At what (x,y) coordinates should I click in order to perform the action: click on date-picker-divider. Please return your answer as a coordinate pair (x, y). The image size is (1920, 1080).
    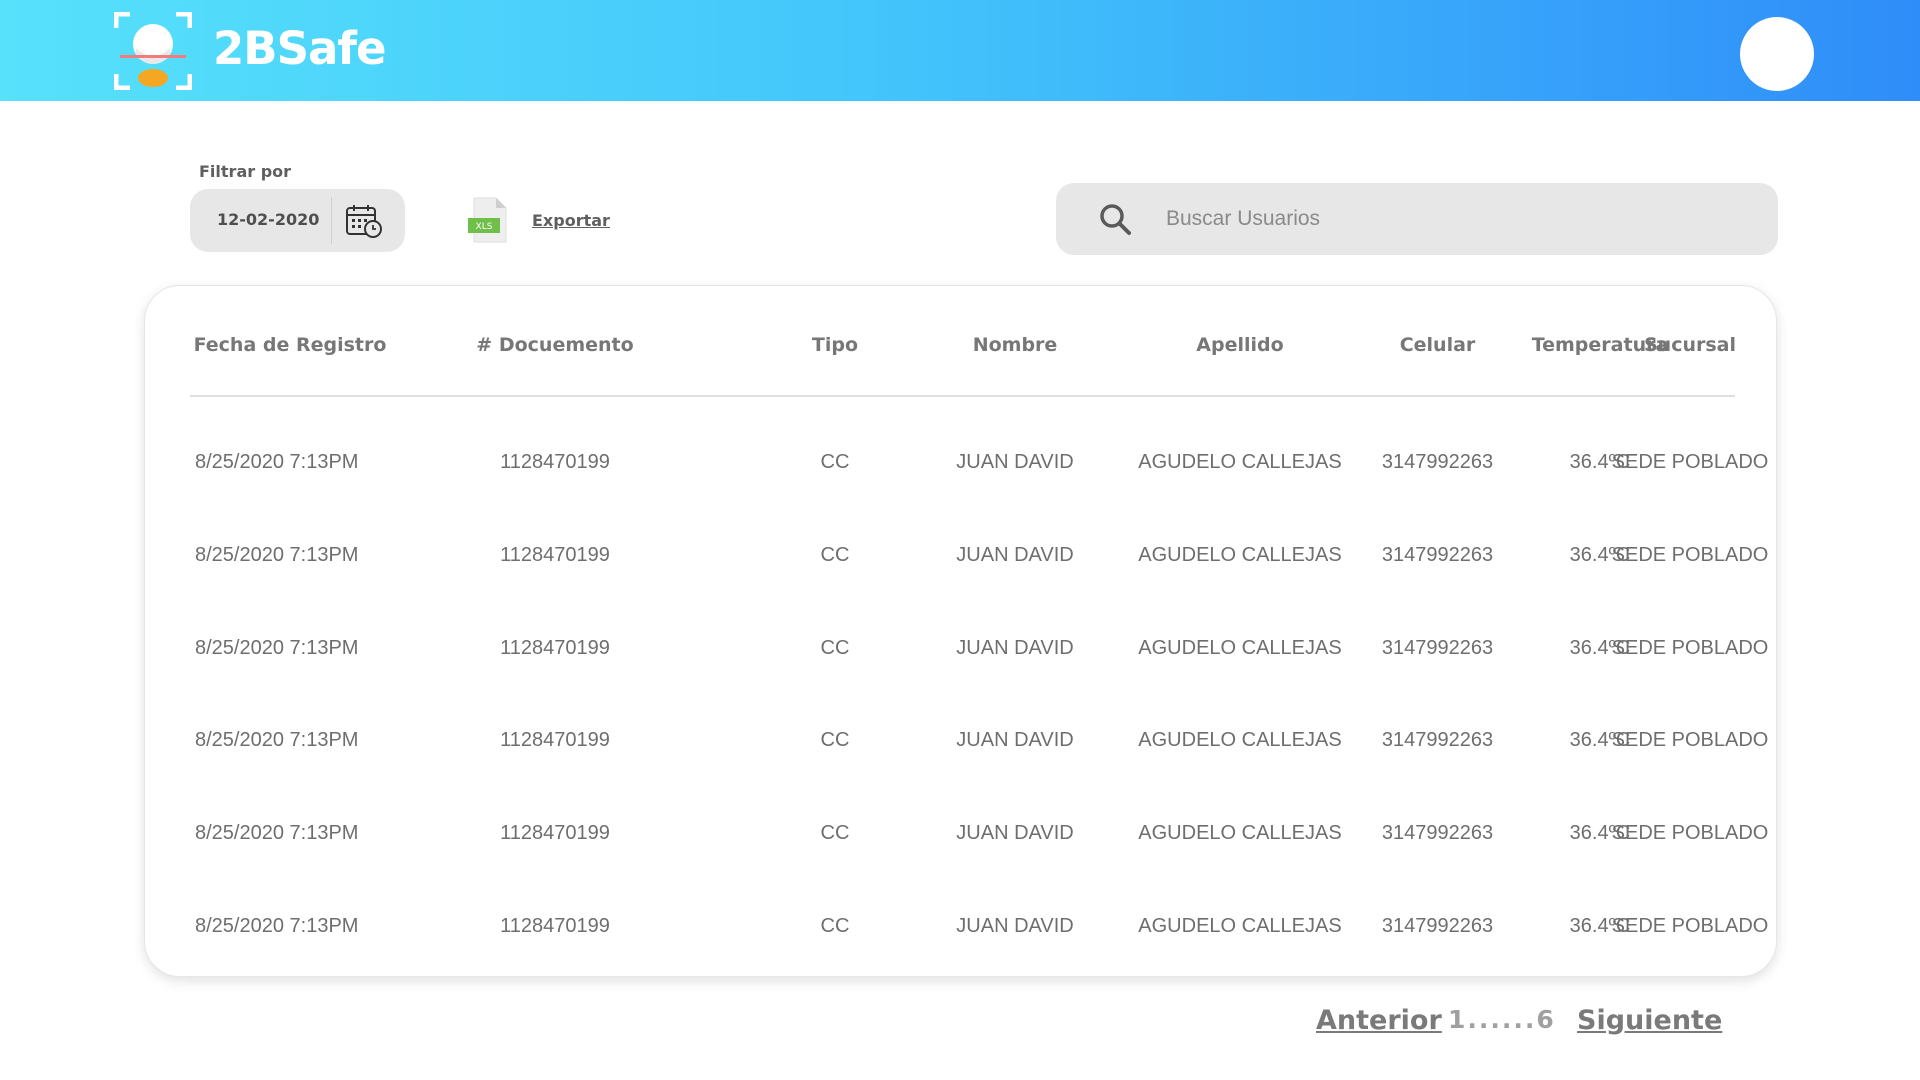
    Looking at the image, I should click on (331, 220).